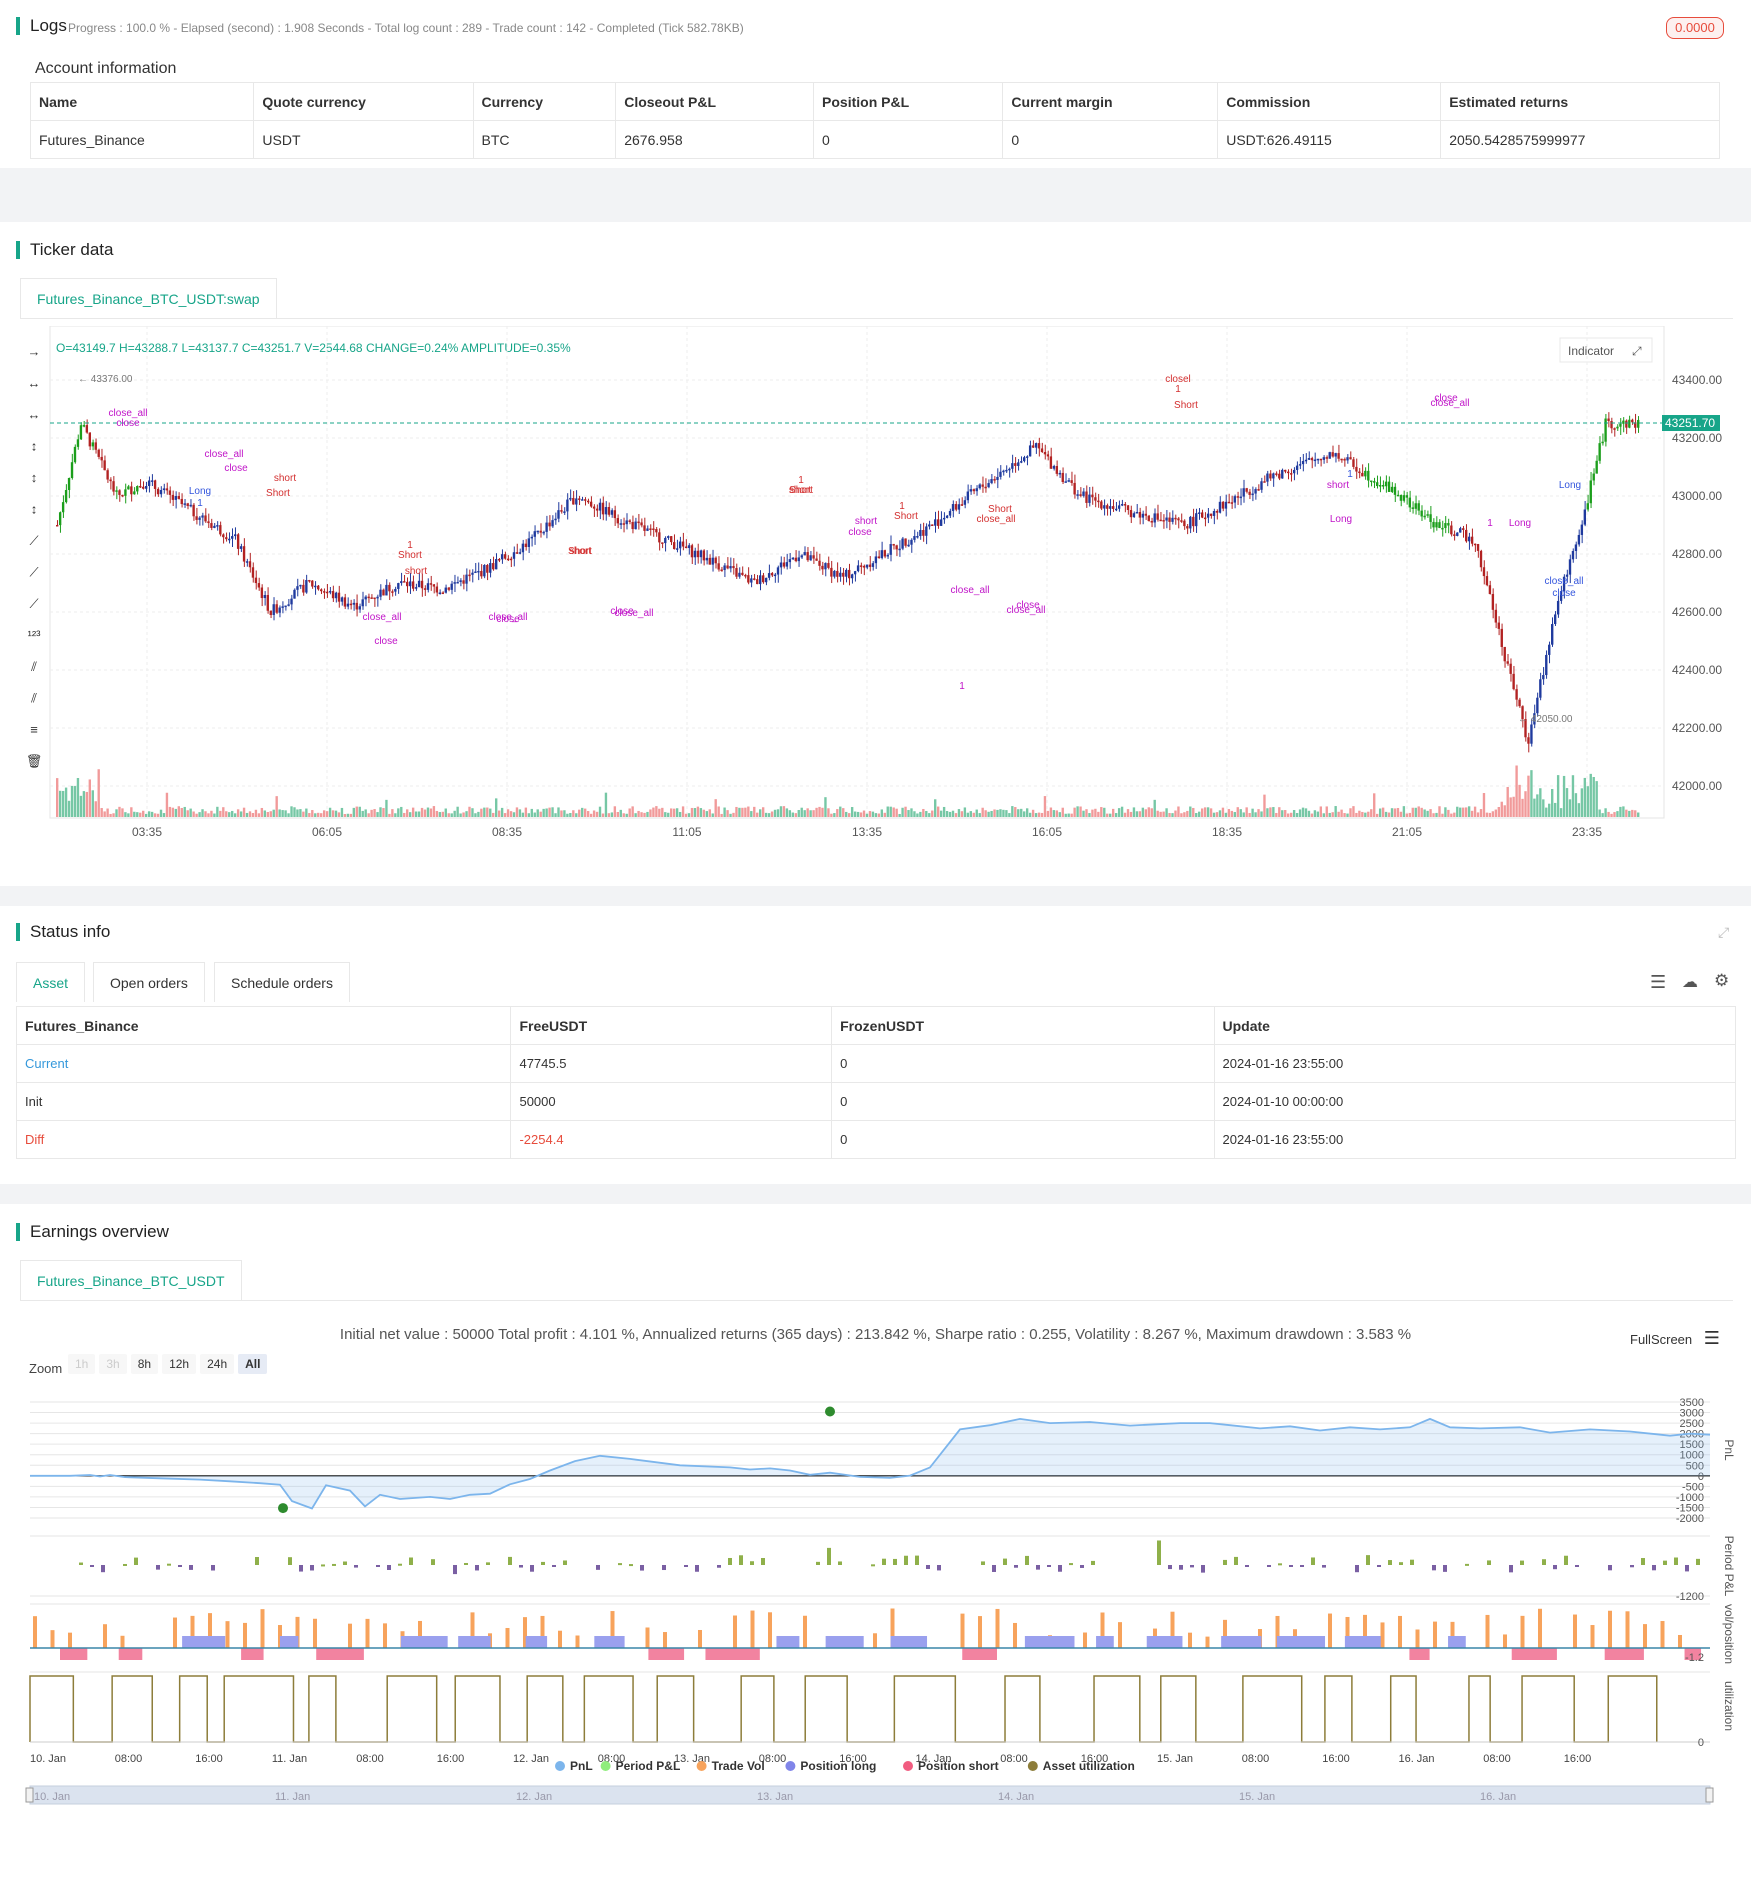 This screenshot has height=1880, width=1751. I want to click on trade-annotation: 1, so click(1490, 523).